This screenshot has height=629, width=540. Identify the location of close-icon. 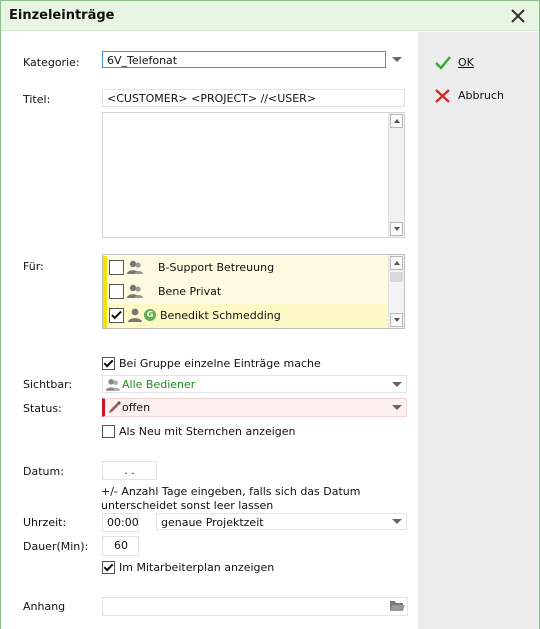
(518, 16).